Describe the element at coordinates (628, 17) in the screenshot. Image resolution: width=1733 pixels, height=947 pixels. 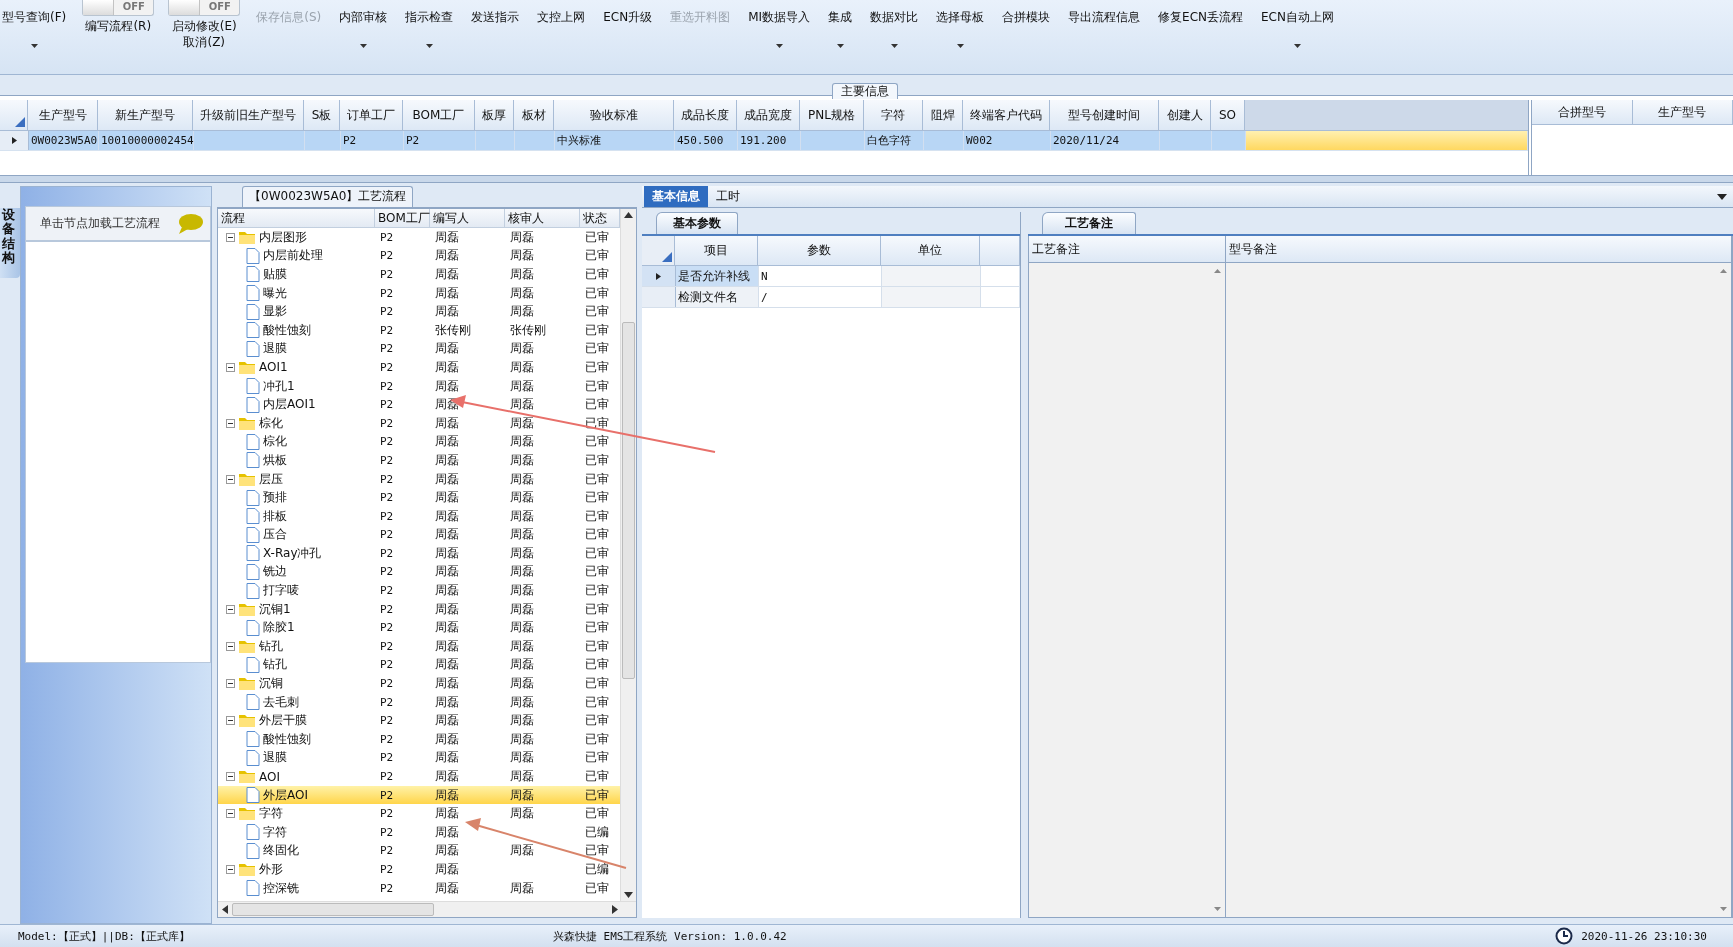
I see `toolbar-button: ECN升级` at that location.